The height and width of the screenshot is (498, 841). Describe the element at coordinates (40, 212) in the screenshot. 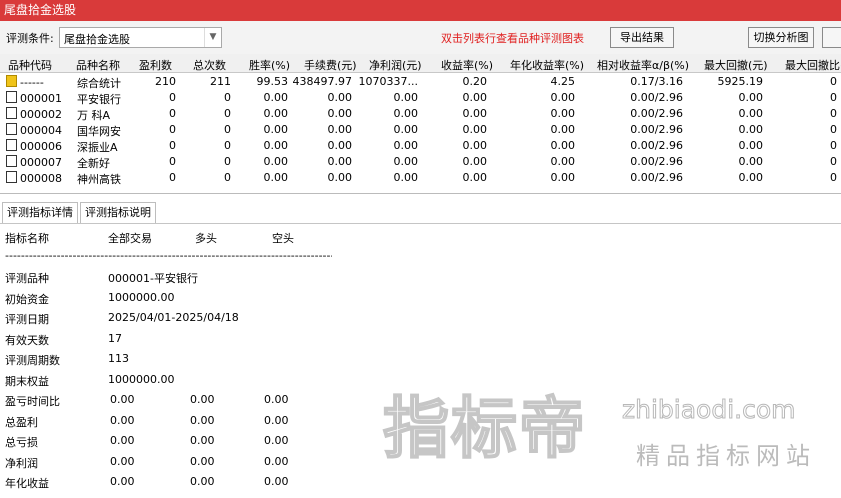

I see `tab-detail: 评测指标详情` at that location.